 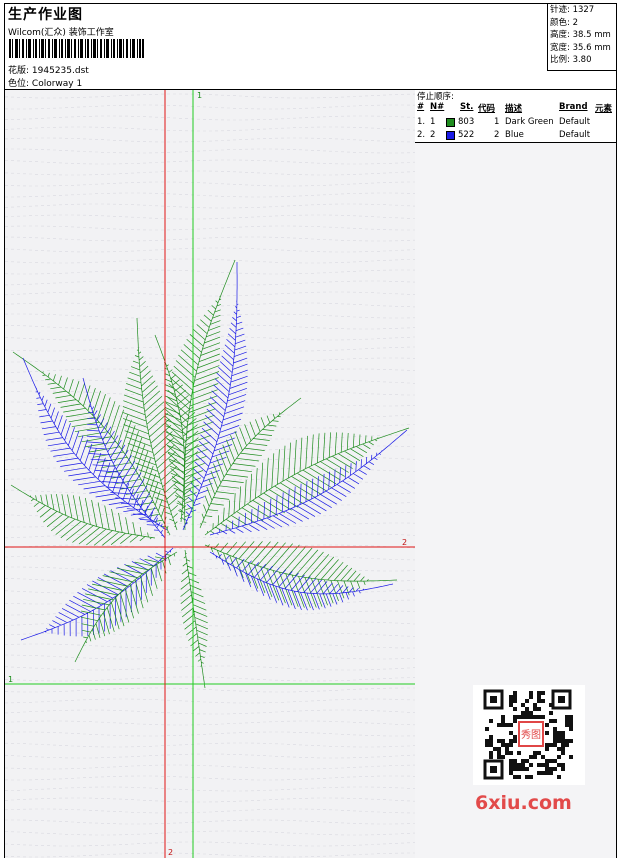 What do you see at coordinates (199, 95) in the screenshot?
I see `axis-label-green-top: 1` at bounding box center [199, 95].